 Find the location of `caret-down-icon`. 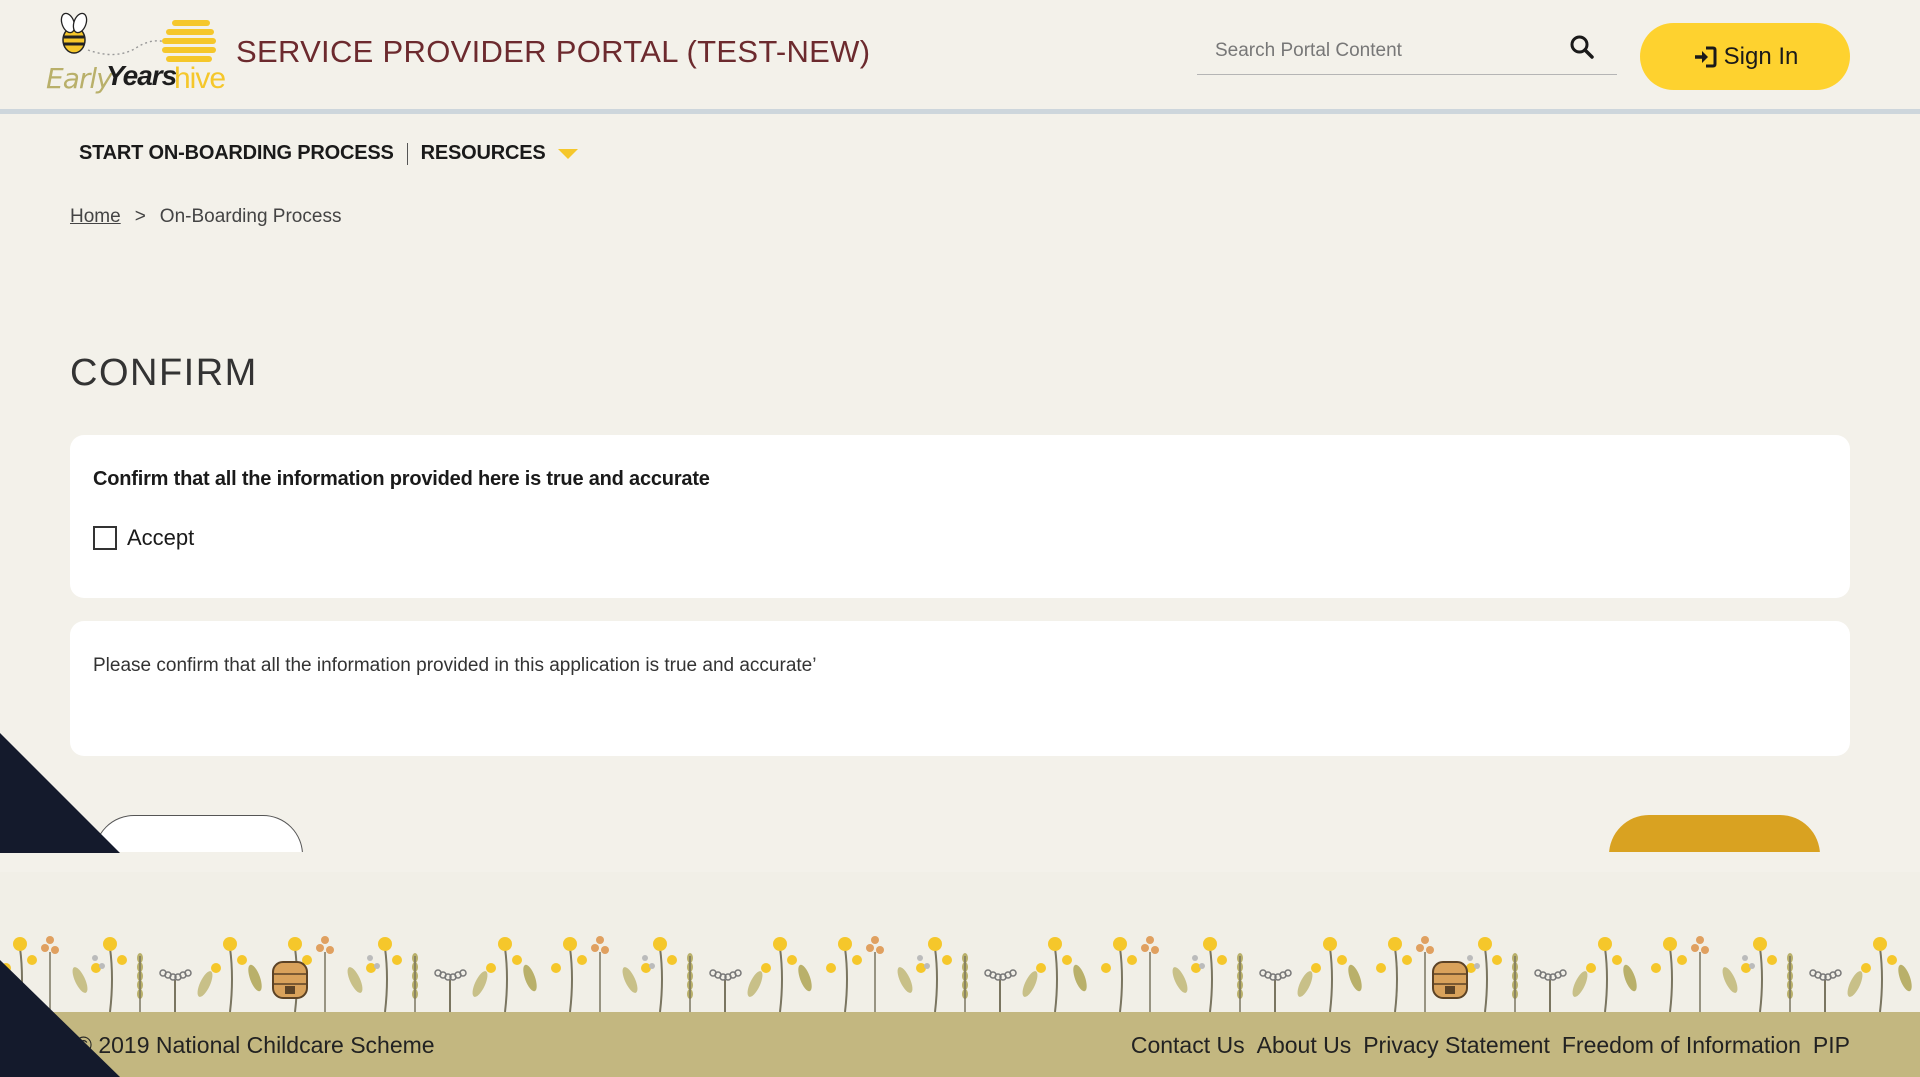

caret-down-icon is located at coordinates (567, 153).